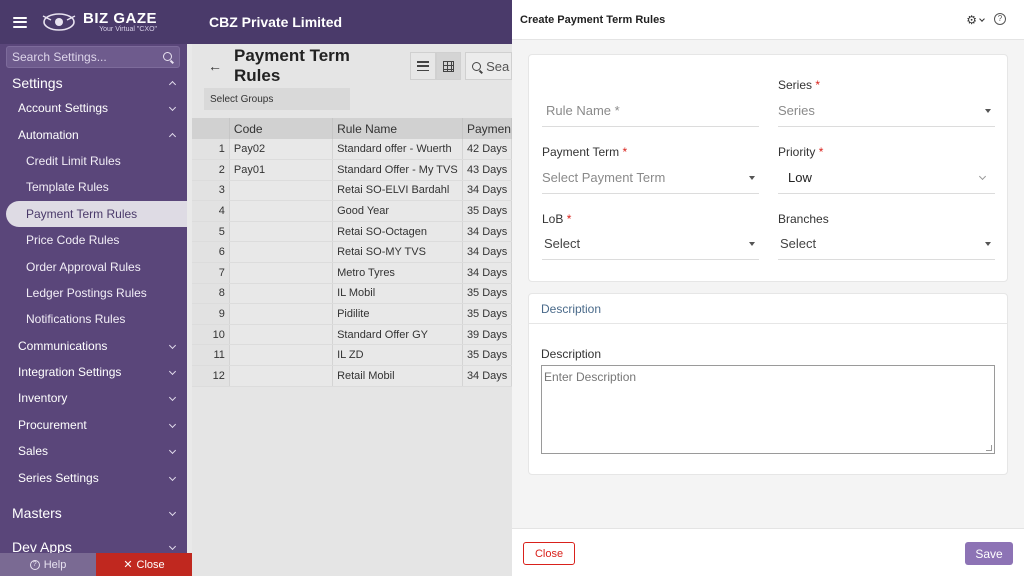 This screenshot has height=576, width=1024. Describe the element at coordinates (768, 409) in the screenshot. I see `description-textarea` at that location.